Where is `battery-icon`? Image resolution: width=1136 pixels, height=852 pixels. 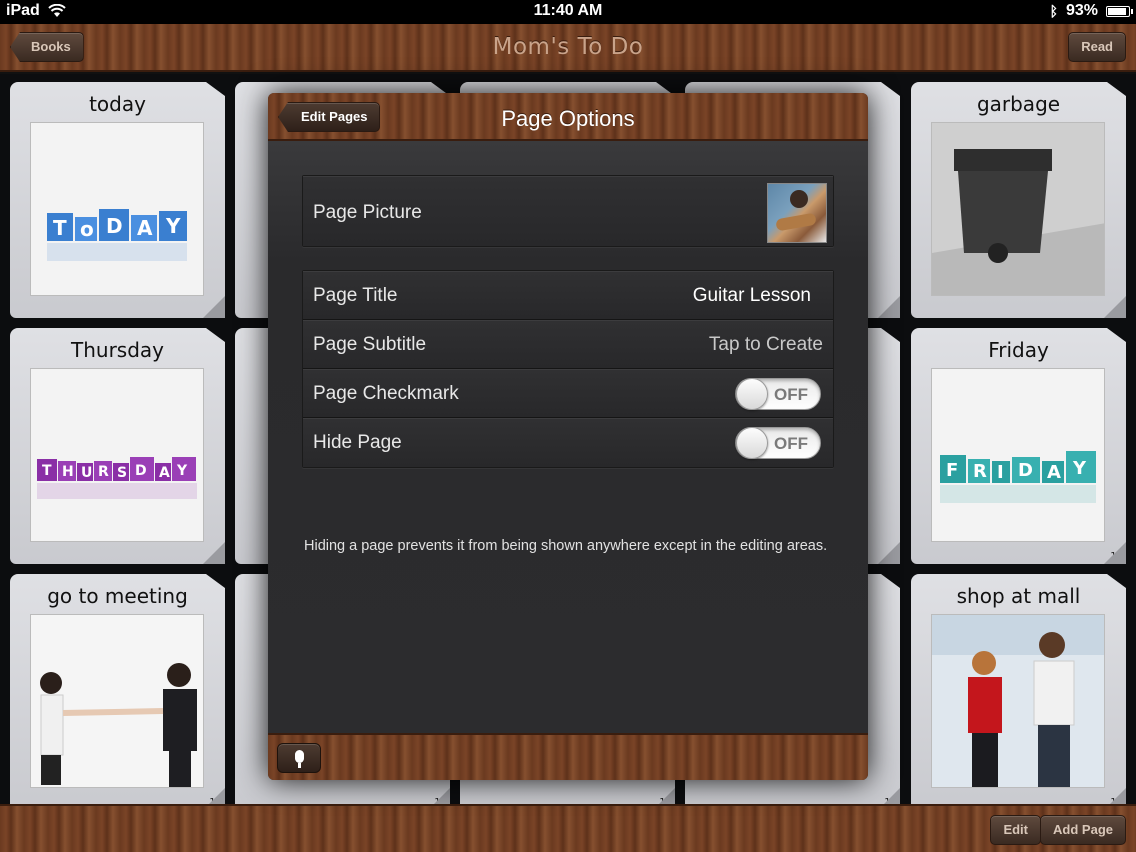
battery-icon is located at coordinates (1119, 11).